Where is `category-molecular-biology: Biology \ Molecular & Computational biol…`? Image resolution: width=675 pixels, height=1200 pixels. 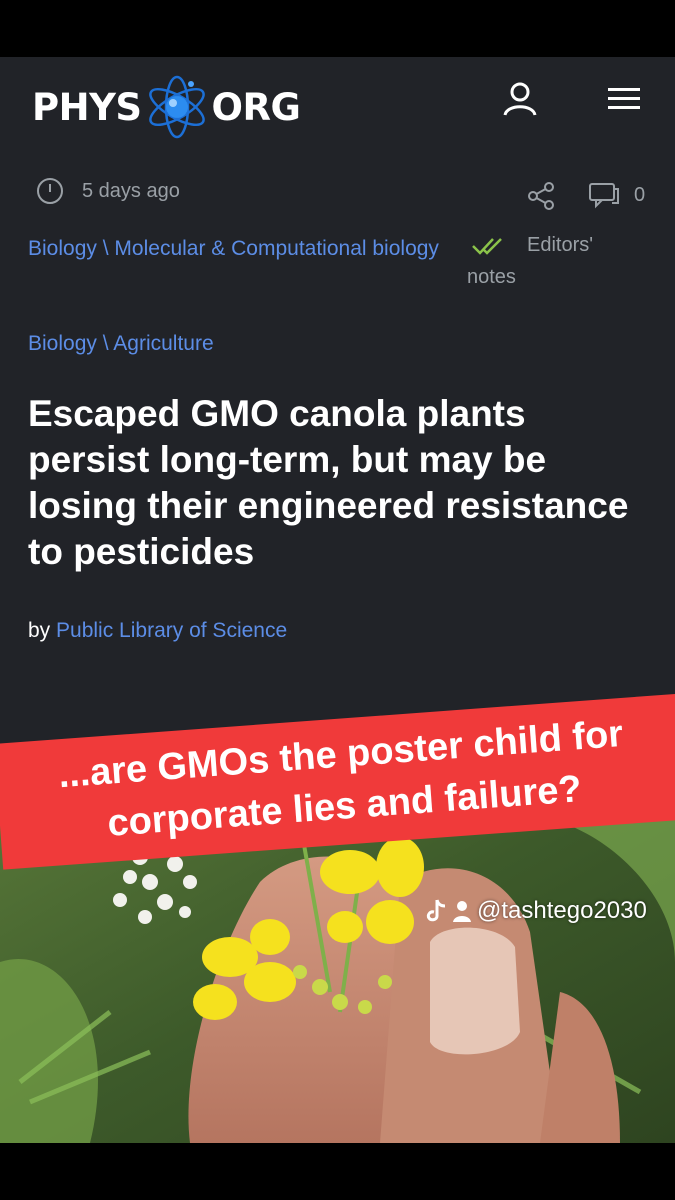 category-molecular-biology: Biology \ Molecular & Computational biol… is located at coordinates (238, 248).